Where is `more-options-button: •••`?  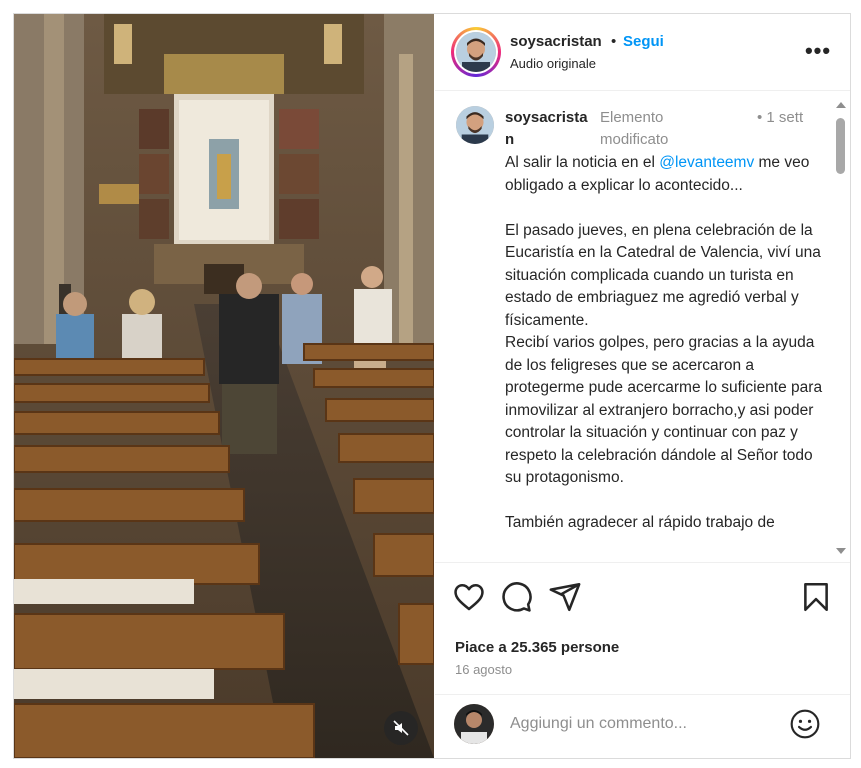
more-options-button: ••• is located at coordinates (818, 51).